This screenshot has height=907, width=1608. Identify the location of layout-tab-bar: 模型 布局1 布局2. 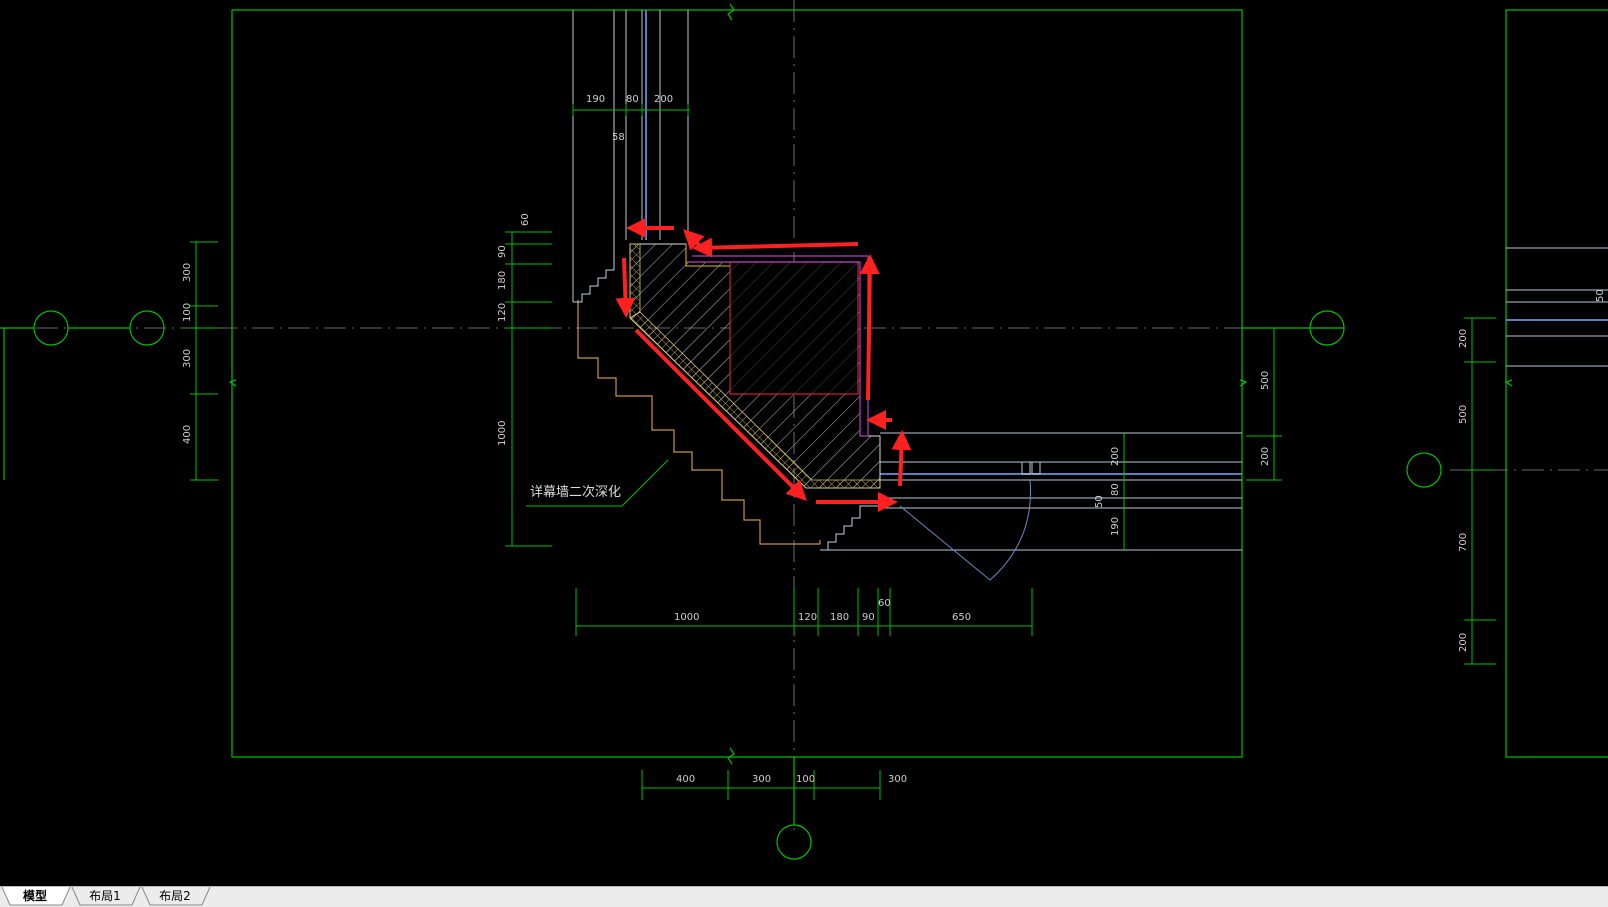
(804, 896).